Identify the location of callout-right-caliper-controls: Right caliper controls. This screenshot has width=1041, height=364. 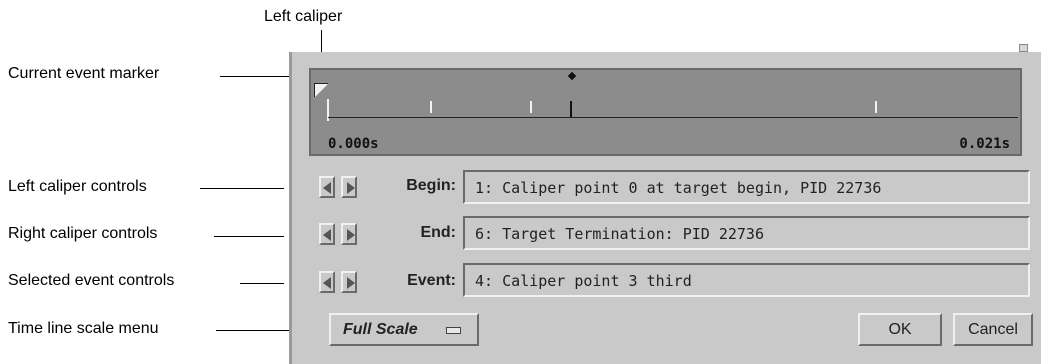
(83, 233).